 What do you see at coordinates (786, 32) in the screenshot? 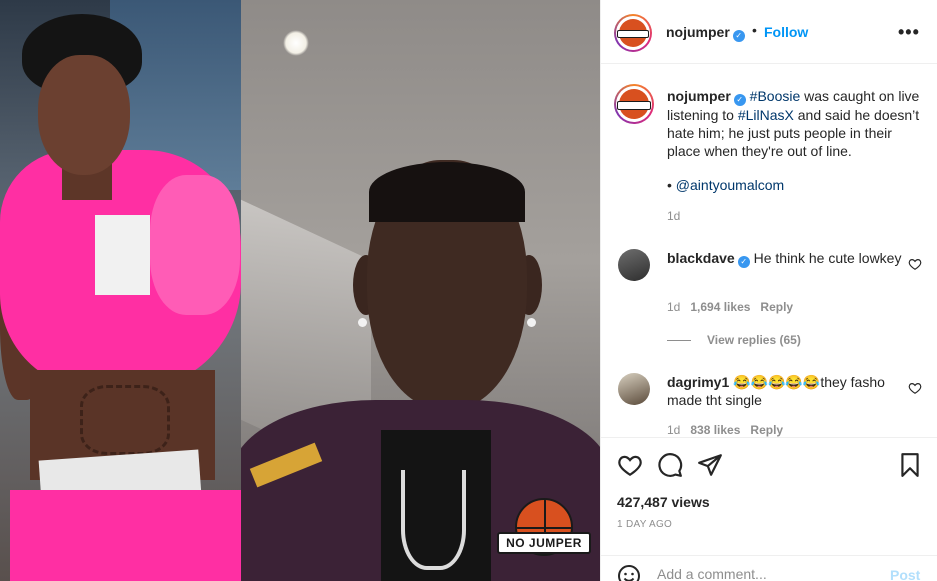
I see `follow-button: Follow` at bounding box center [786, 32].